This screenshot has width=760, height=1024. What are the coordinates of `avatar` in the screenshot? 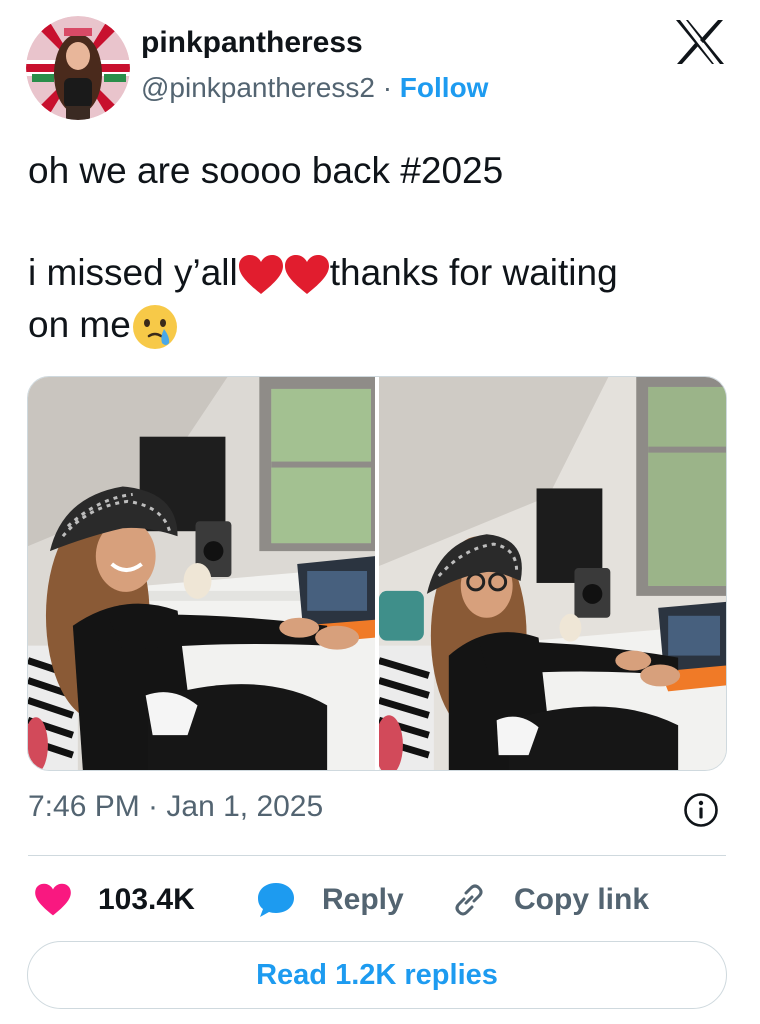 It's located at (78, 68).